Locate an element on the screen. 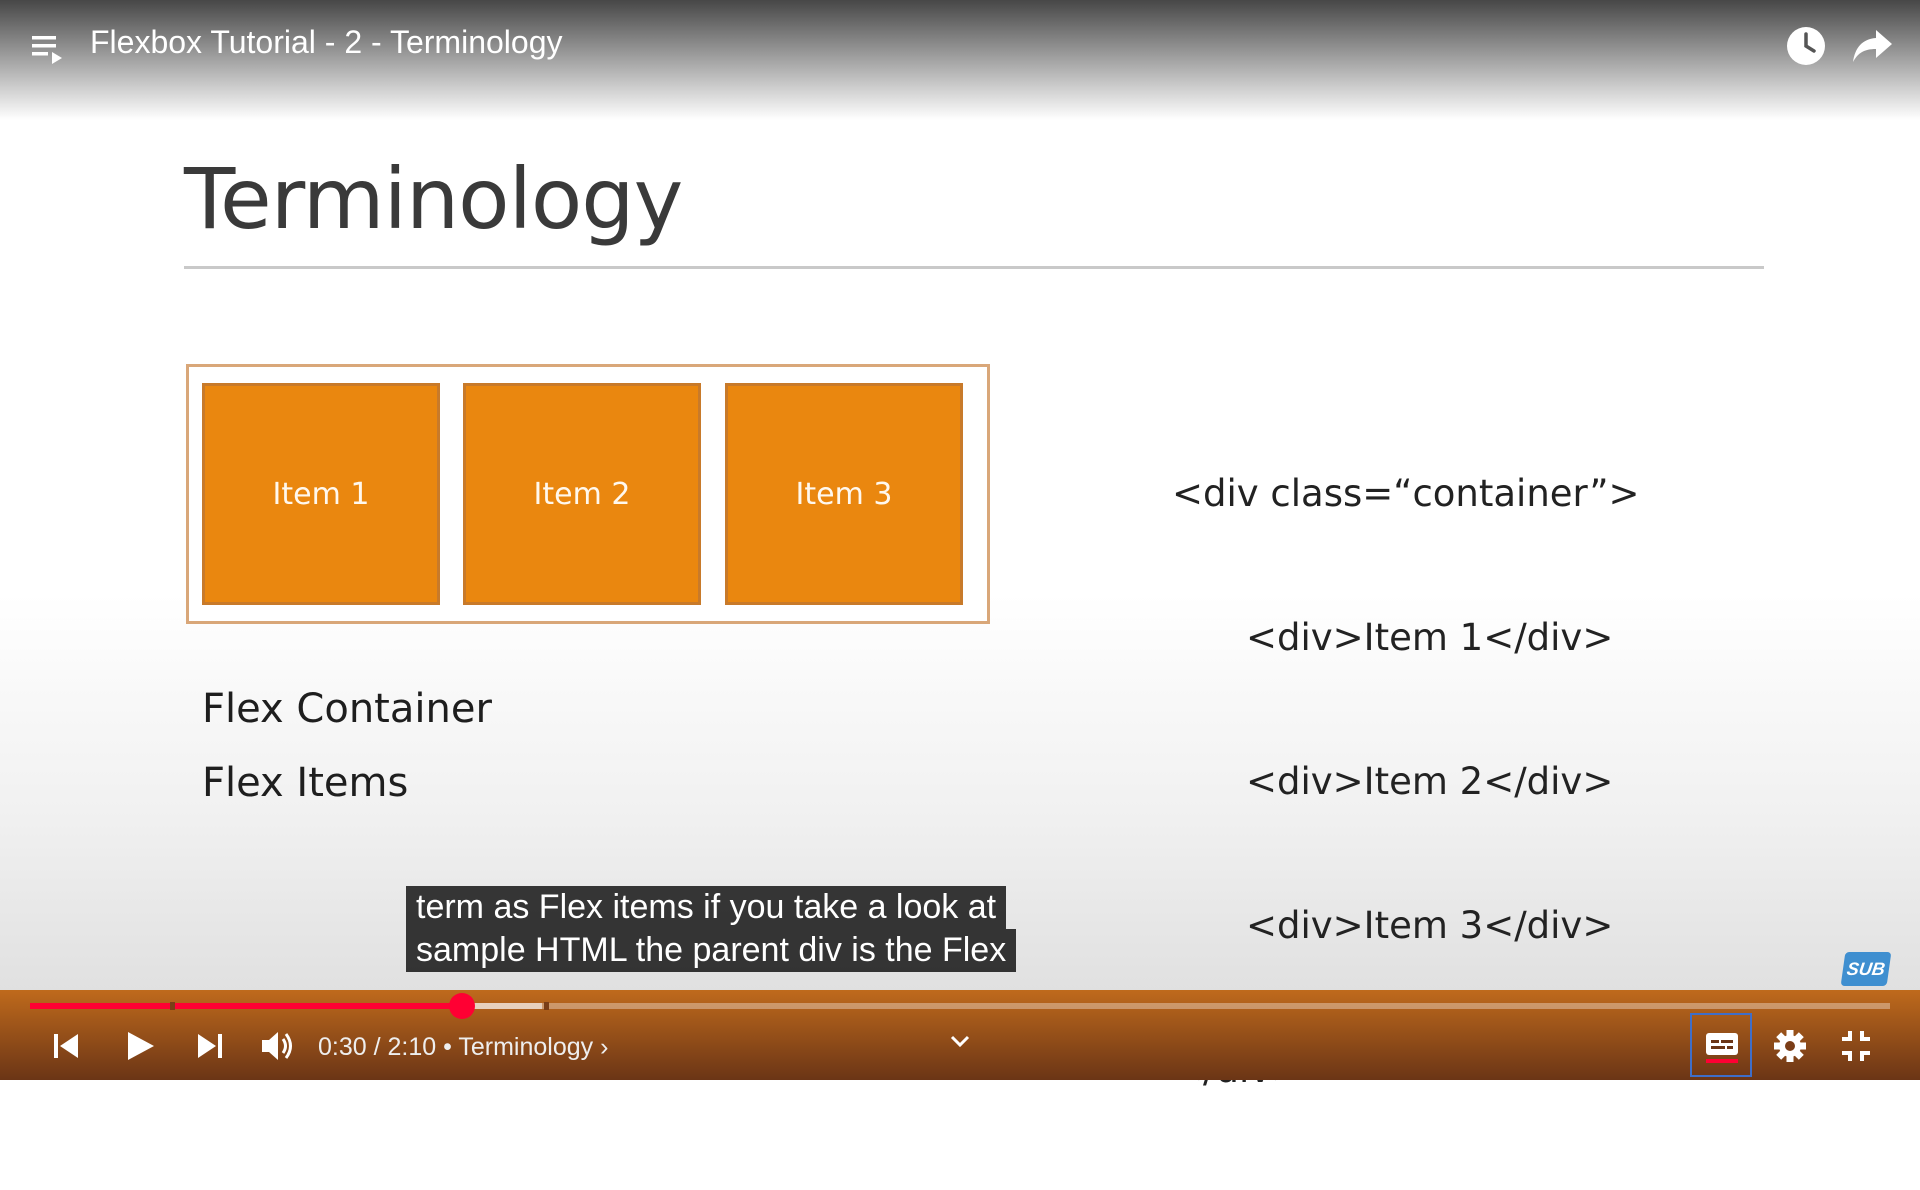 This screenshot has width=1920, height=1190. exit-fullscreen-icon is located at coordinates (1856, 1048).